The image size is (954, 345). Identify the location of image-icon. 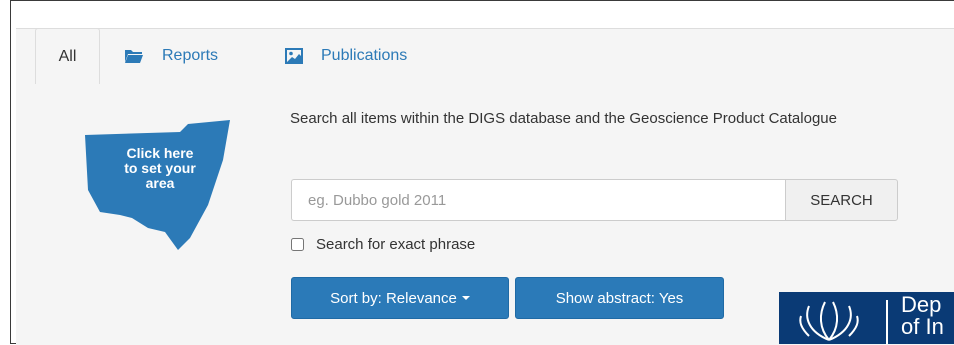
(294, 55).